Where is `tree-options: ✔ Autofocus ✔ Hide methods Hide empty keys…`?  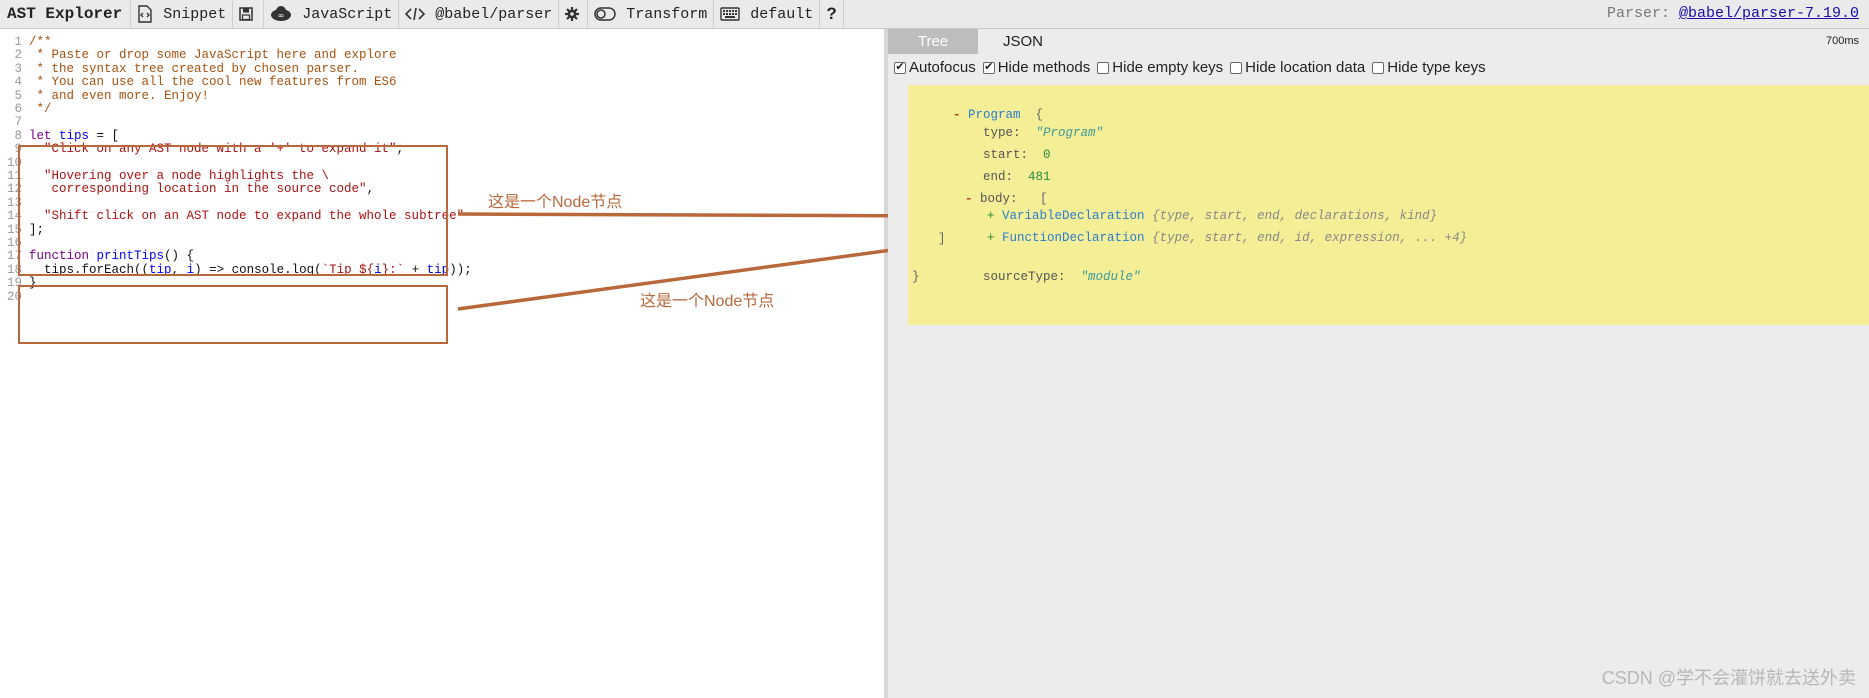 tree-options: ✔ Autofocus ✔ Hide methods Hide empty keys… is located at coordinates (1193, 67).